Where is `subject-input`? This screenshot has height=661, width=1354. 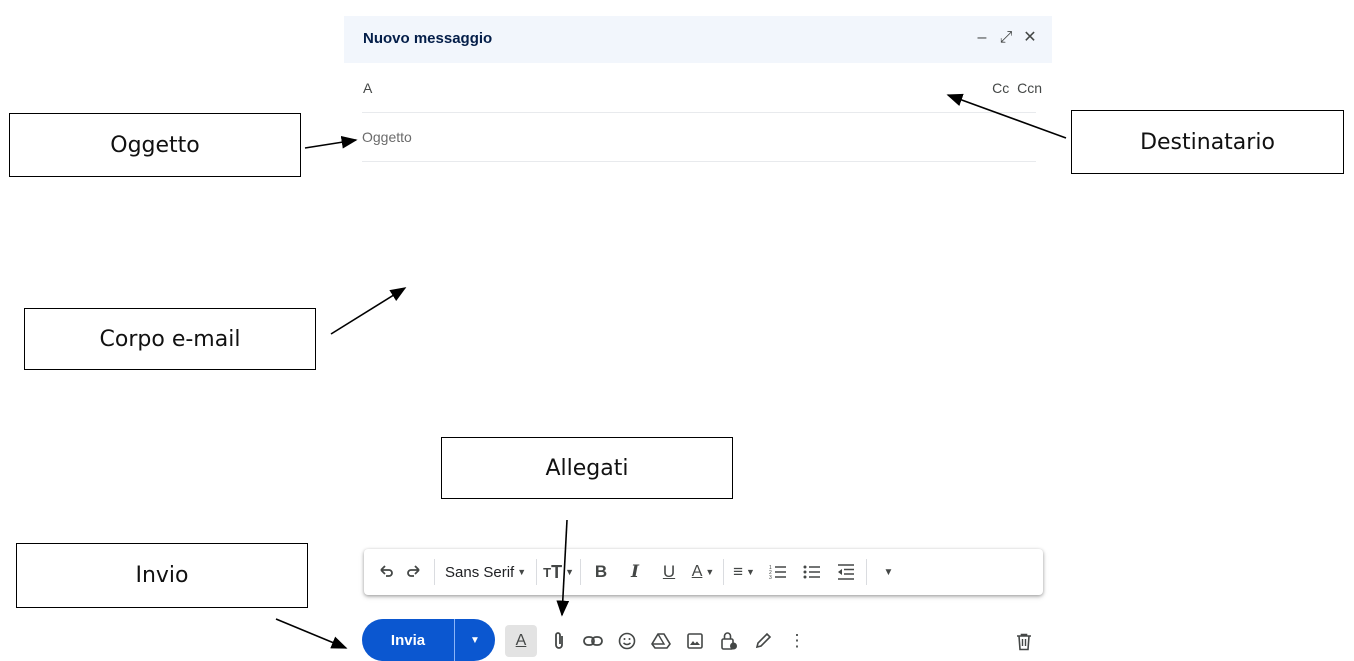
subject-input is located at coordinates (662, 137).